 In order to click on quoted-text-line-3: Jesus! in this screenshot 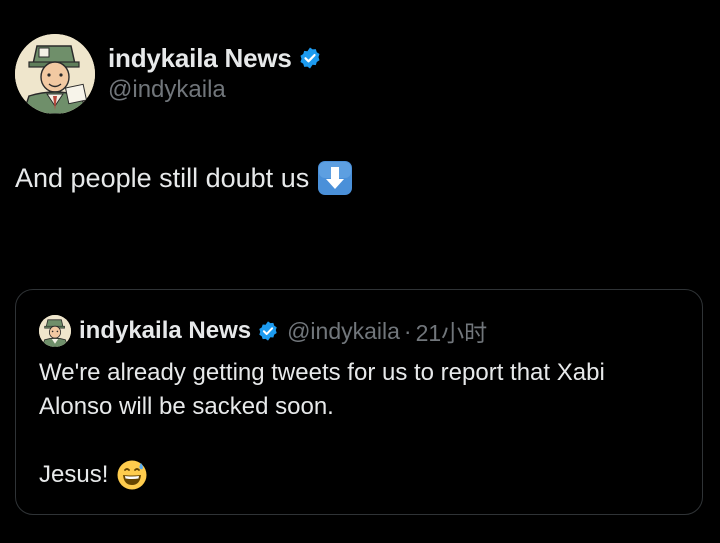, I will do `click(74, 474)`.